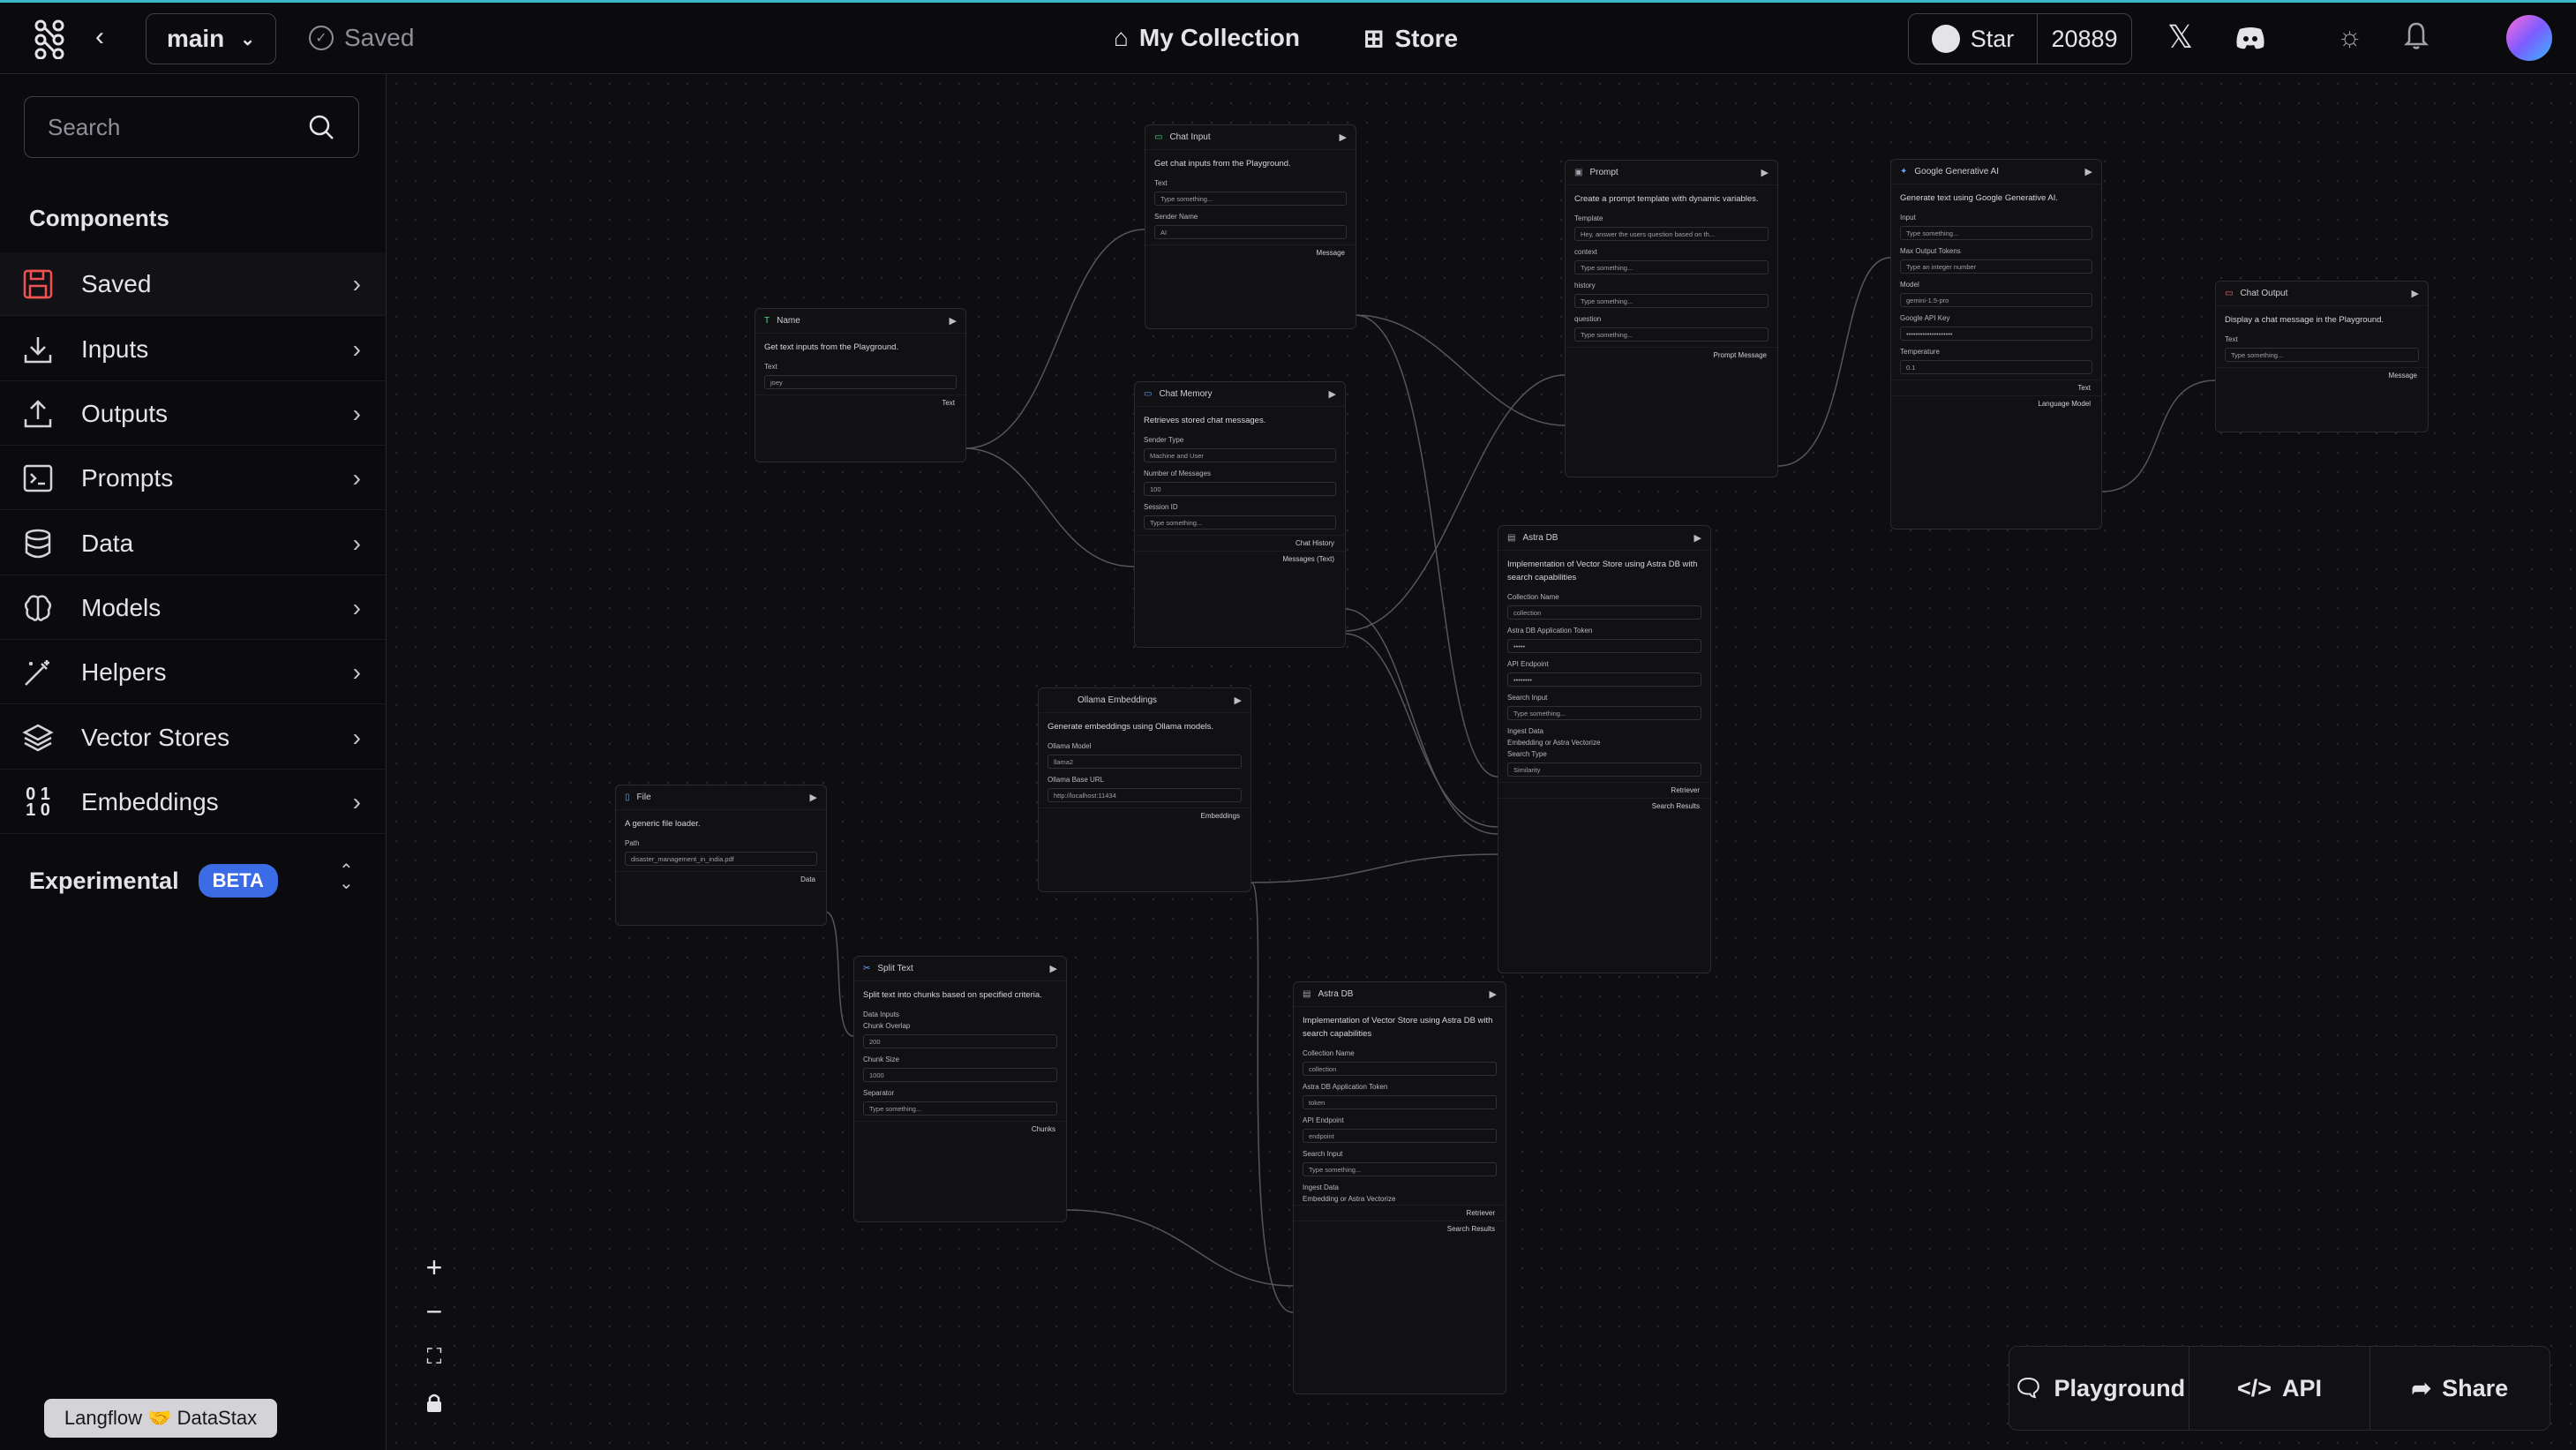 Image resolution: width=2576 pixels, height=1450 pixels. I want to click on sun-theme-icon: ☼, so click(2349, 37).